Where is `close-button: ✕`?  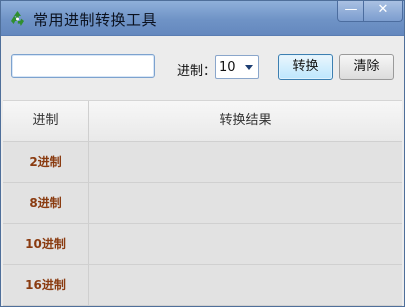 close-button: ✕ is located at coordinates (383, 11).